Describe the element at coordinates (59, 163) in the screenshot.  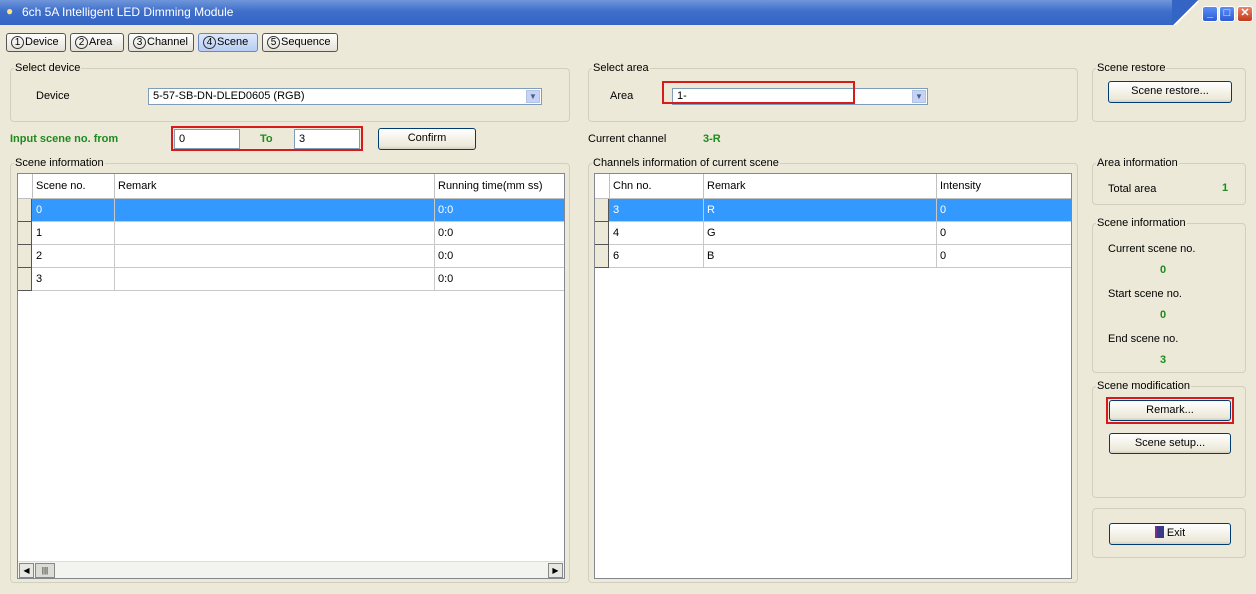
I see `scene-info-label: Scene information` at that location.